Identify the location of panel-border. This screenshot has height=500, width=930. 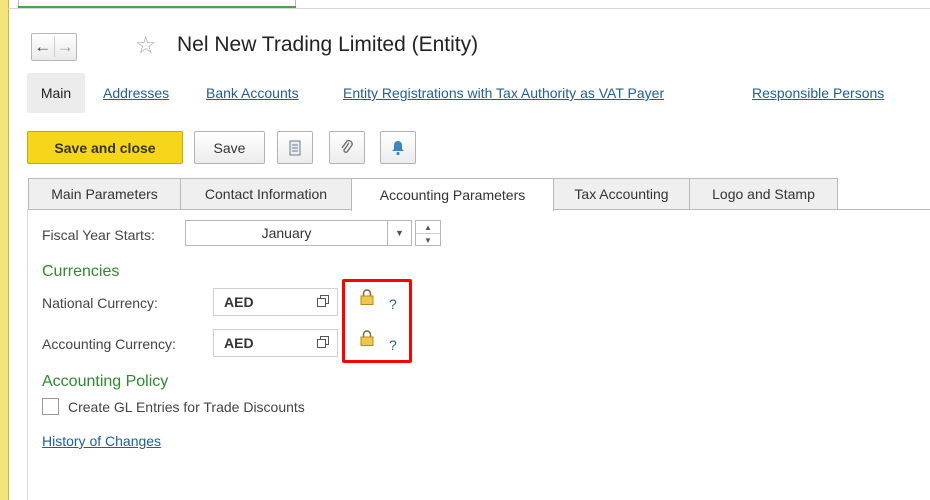
(27, 354).